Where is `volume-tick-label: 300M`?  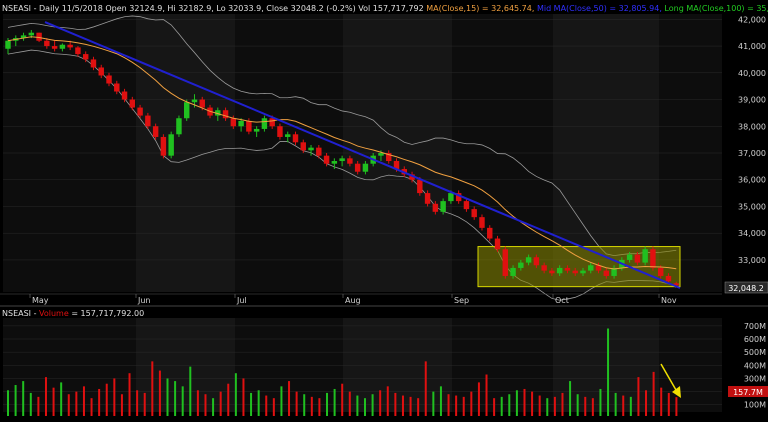
volume-tick-label: 300M is located at coordinates (755, 378).